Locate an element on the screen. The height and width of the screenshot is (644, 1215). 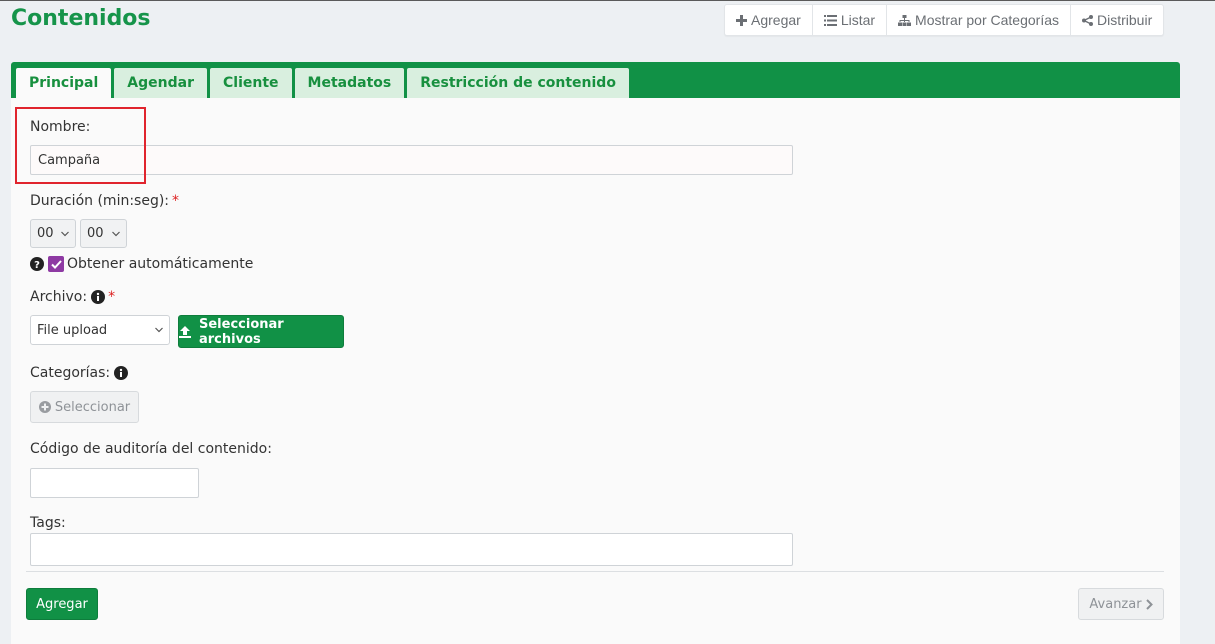
tab-cliente: Cliente is located at coordinates (251, 83).